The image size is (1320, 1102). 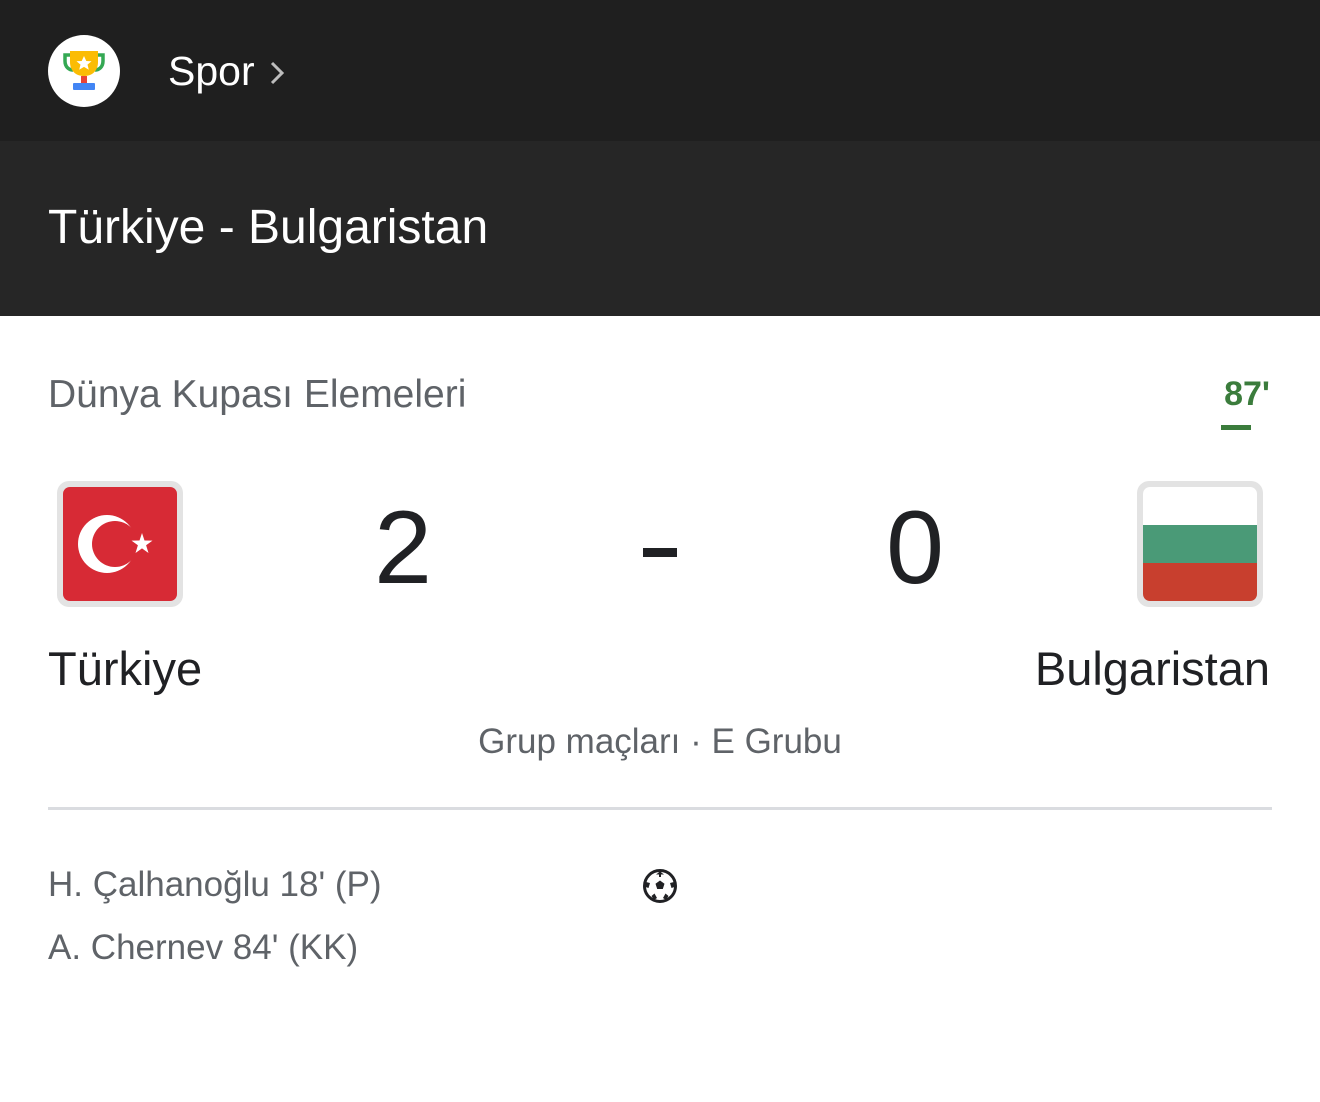 I want to click on divider, so click(x=660, y=808).